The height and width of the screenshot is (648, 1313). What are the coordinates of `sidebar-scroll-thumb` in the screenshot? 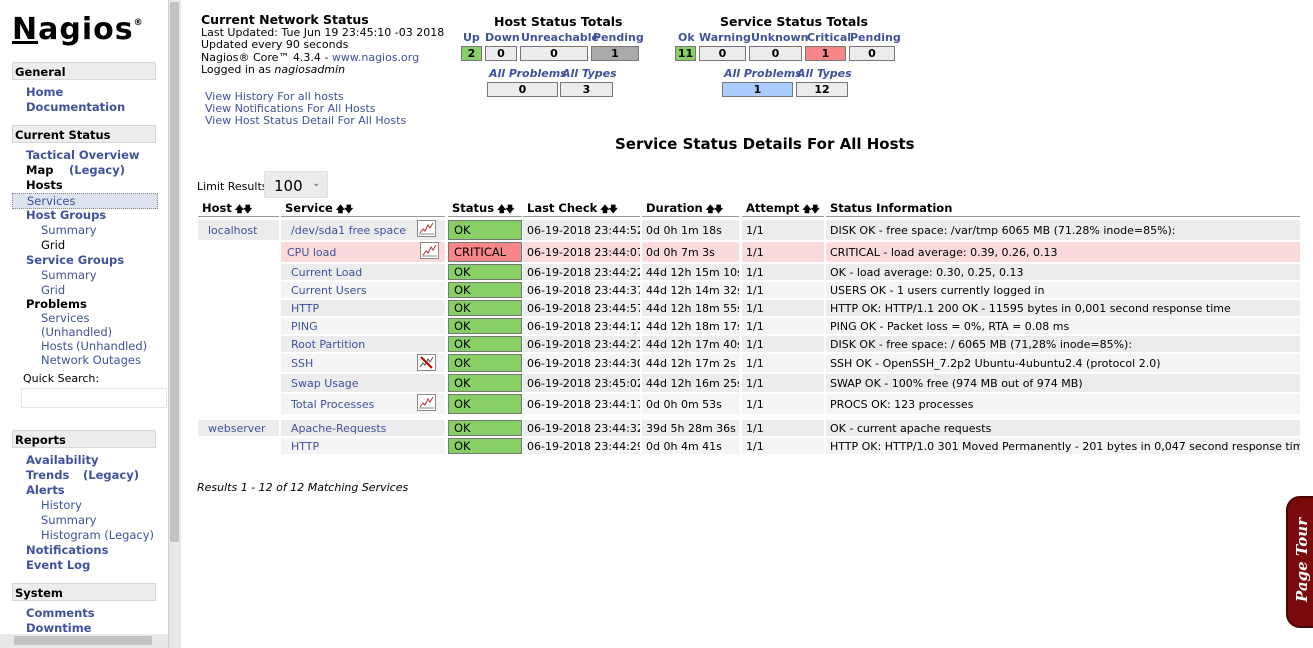 It's located at (174, 272).